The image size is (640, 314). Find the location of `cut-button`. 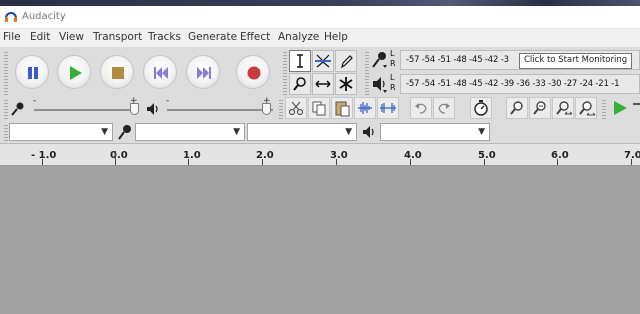

cut-button is located at coordinates (296, 108).